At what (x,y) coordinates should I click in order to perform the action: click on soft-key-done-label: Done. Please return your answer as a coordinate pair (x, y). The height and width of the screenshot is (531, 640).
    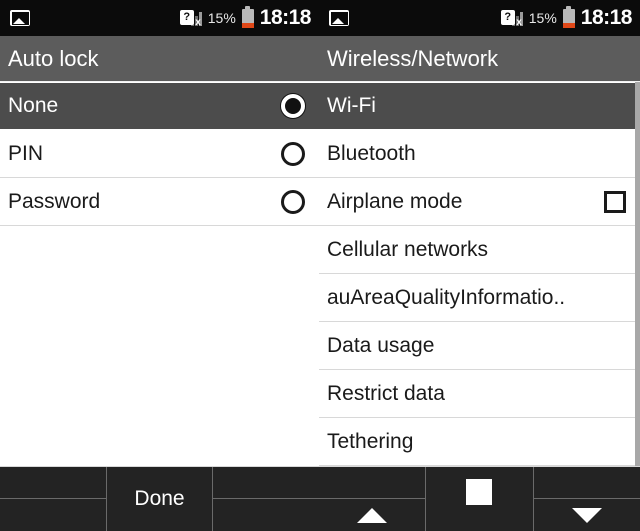
    Looking at the image, I should click on (159, 498).